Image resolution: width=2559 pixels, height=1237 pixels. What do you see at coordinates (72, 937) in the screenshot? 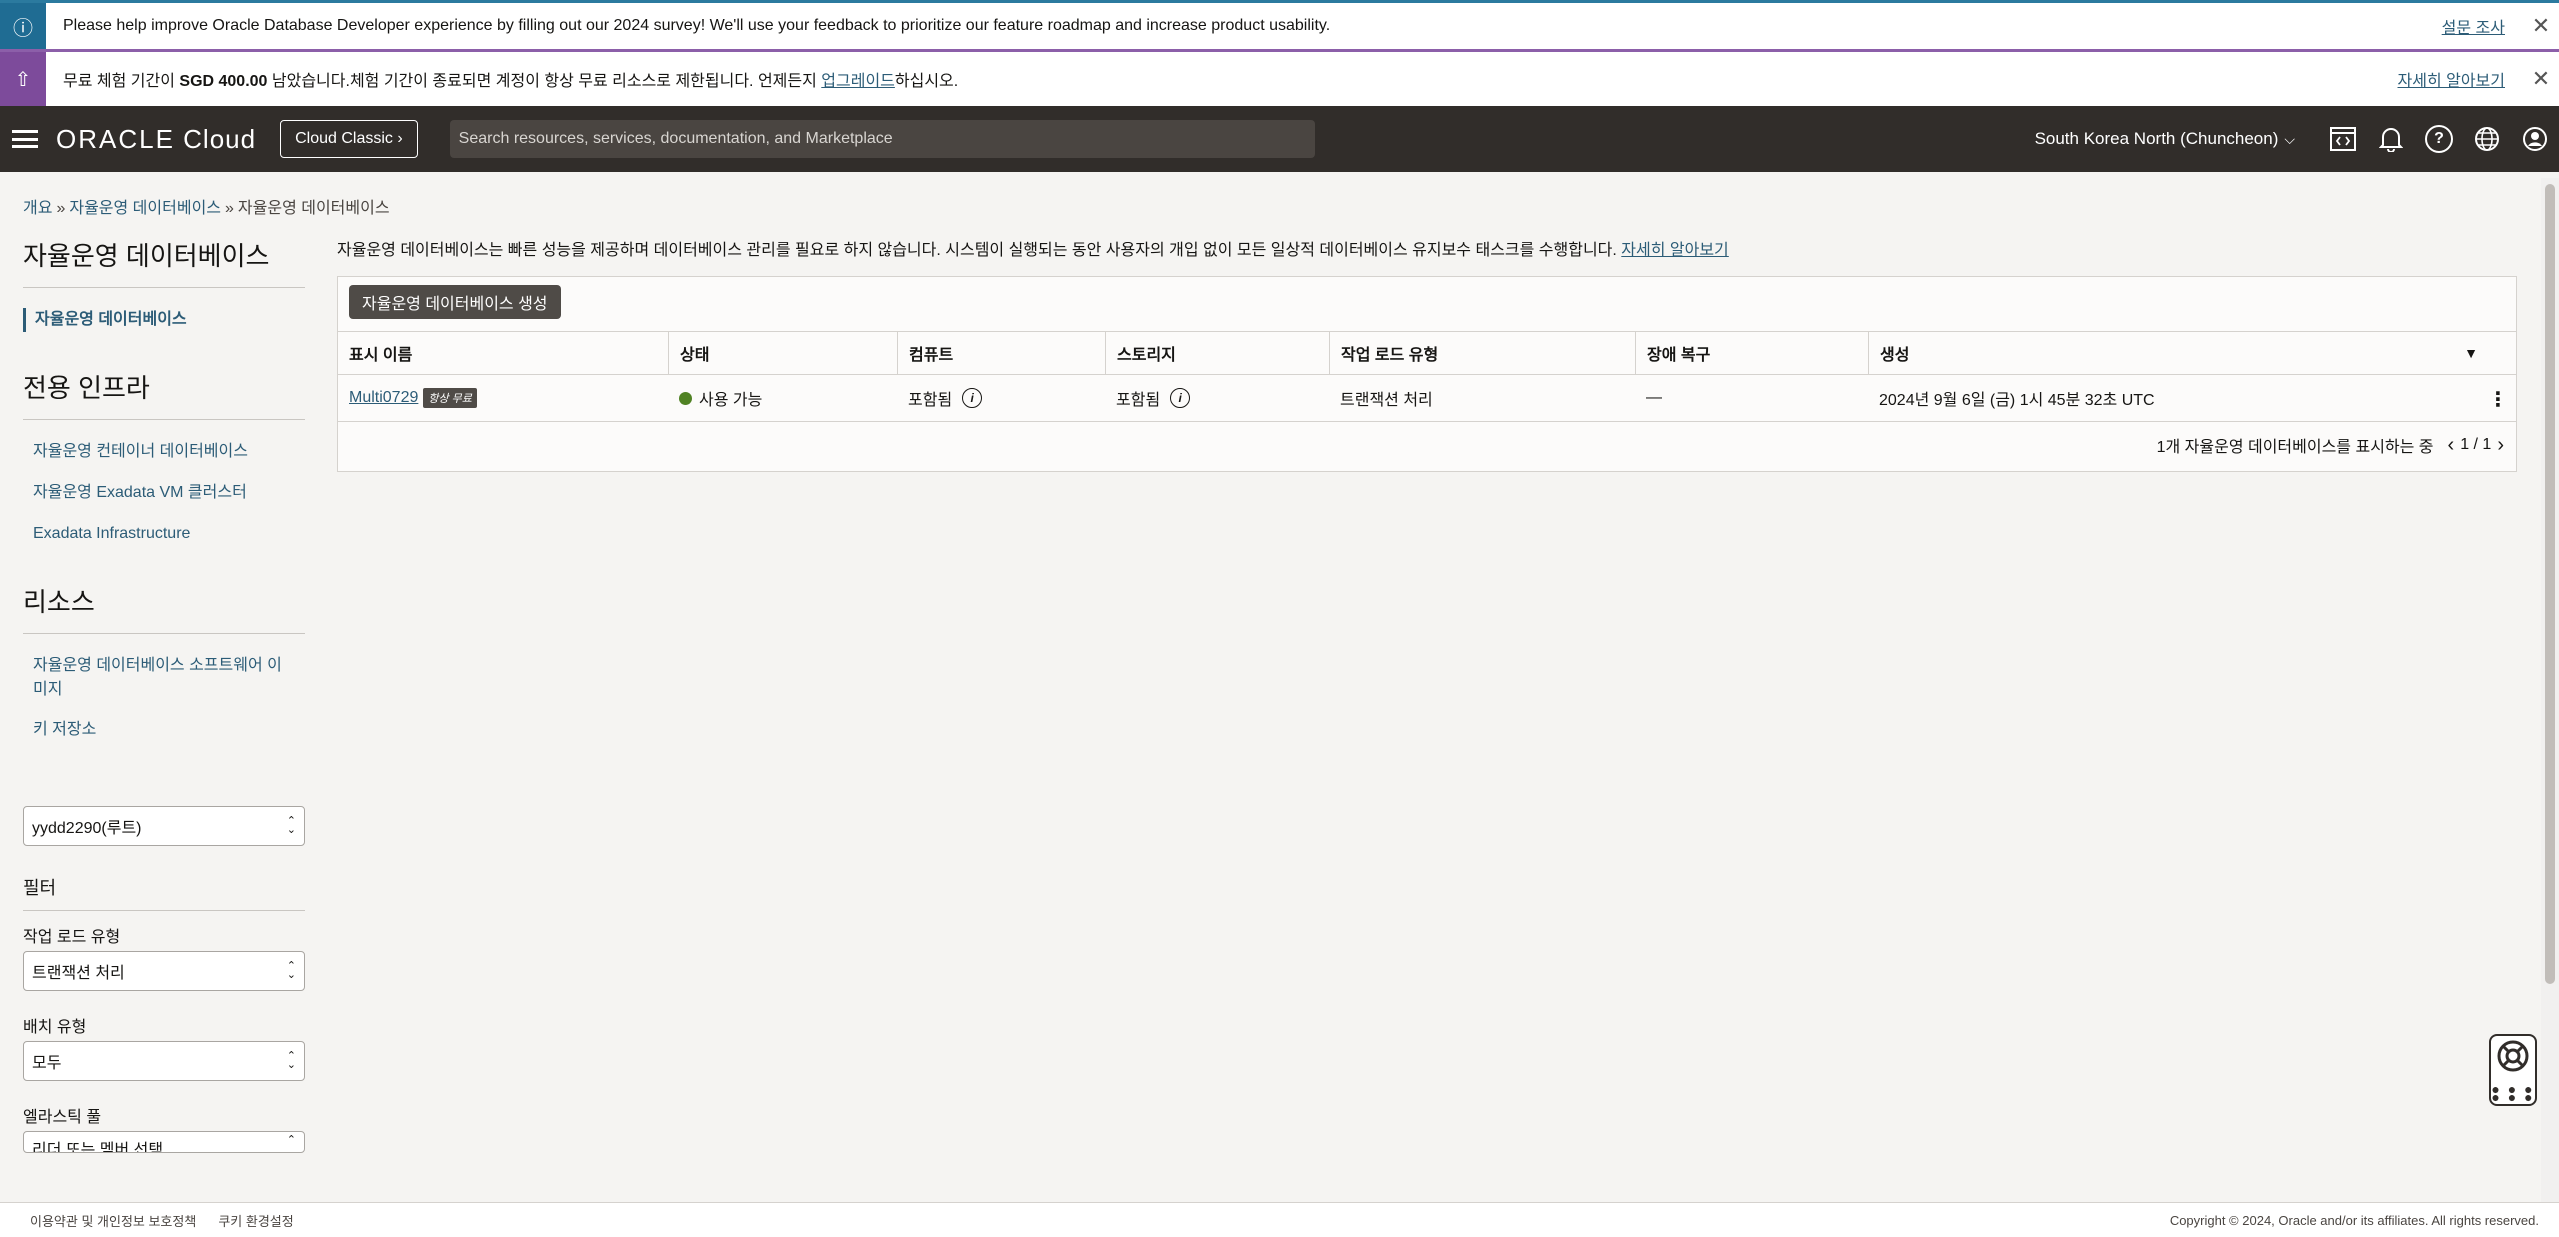
I see `workload-label: 작업 로드 유형` at bounding box center [72, 937].